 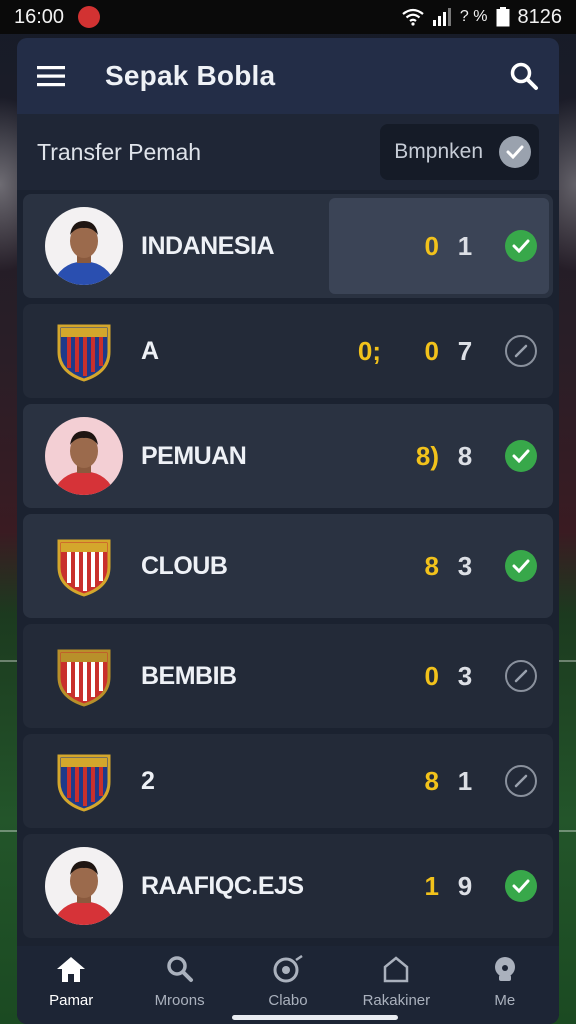 I want to click on status-time: 16:00, so click(x=39, y=16).